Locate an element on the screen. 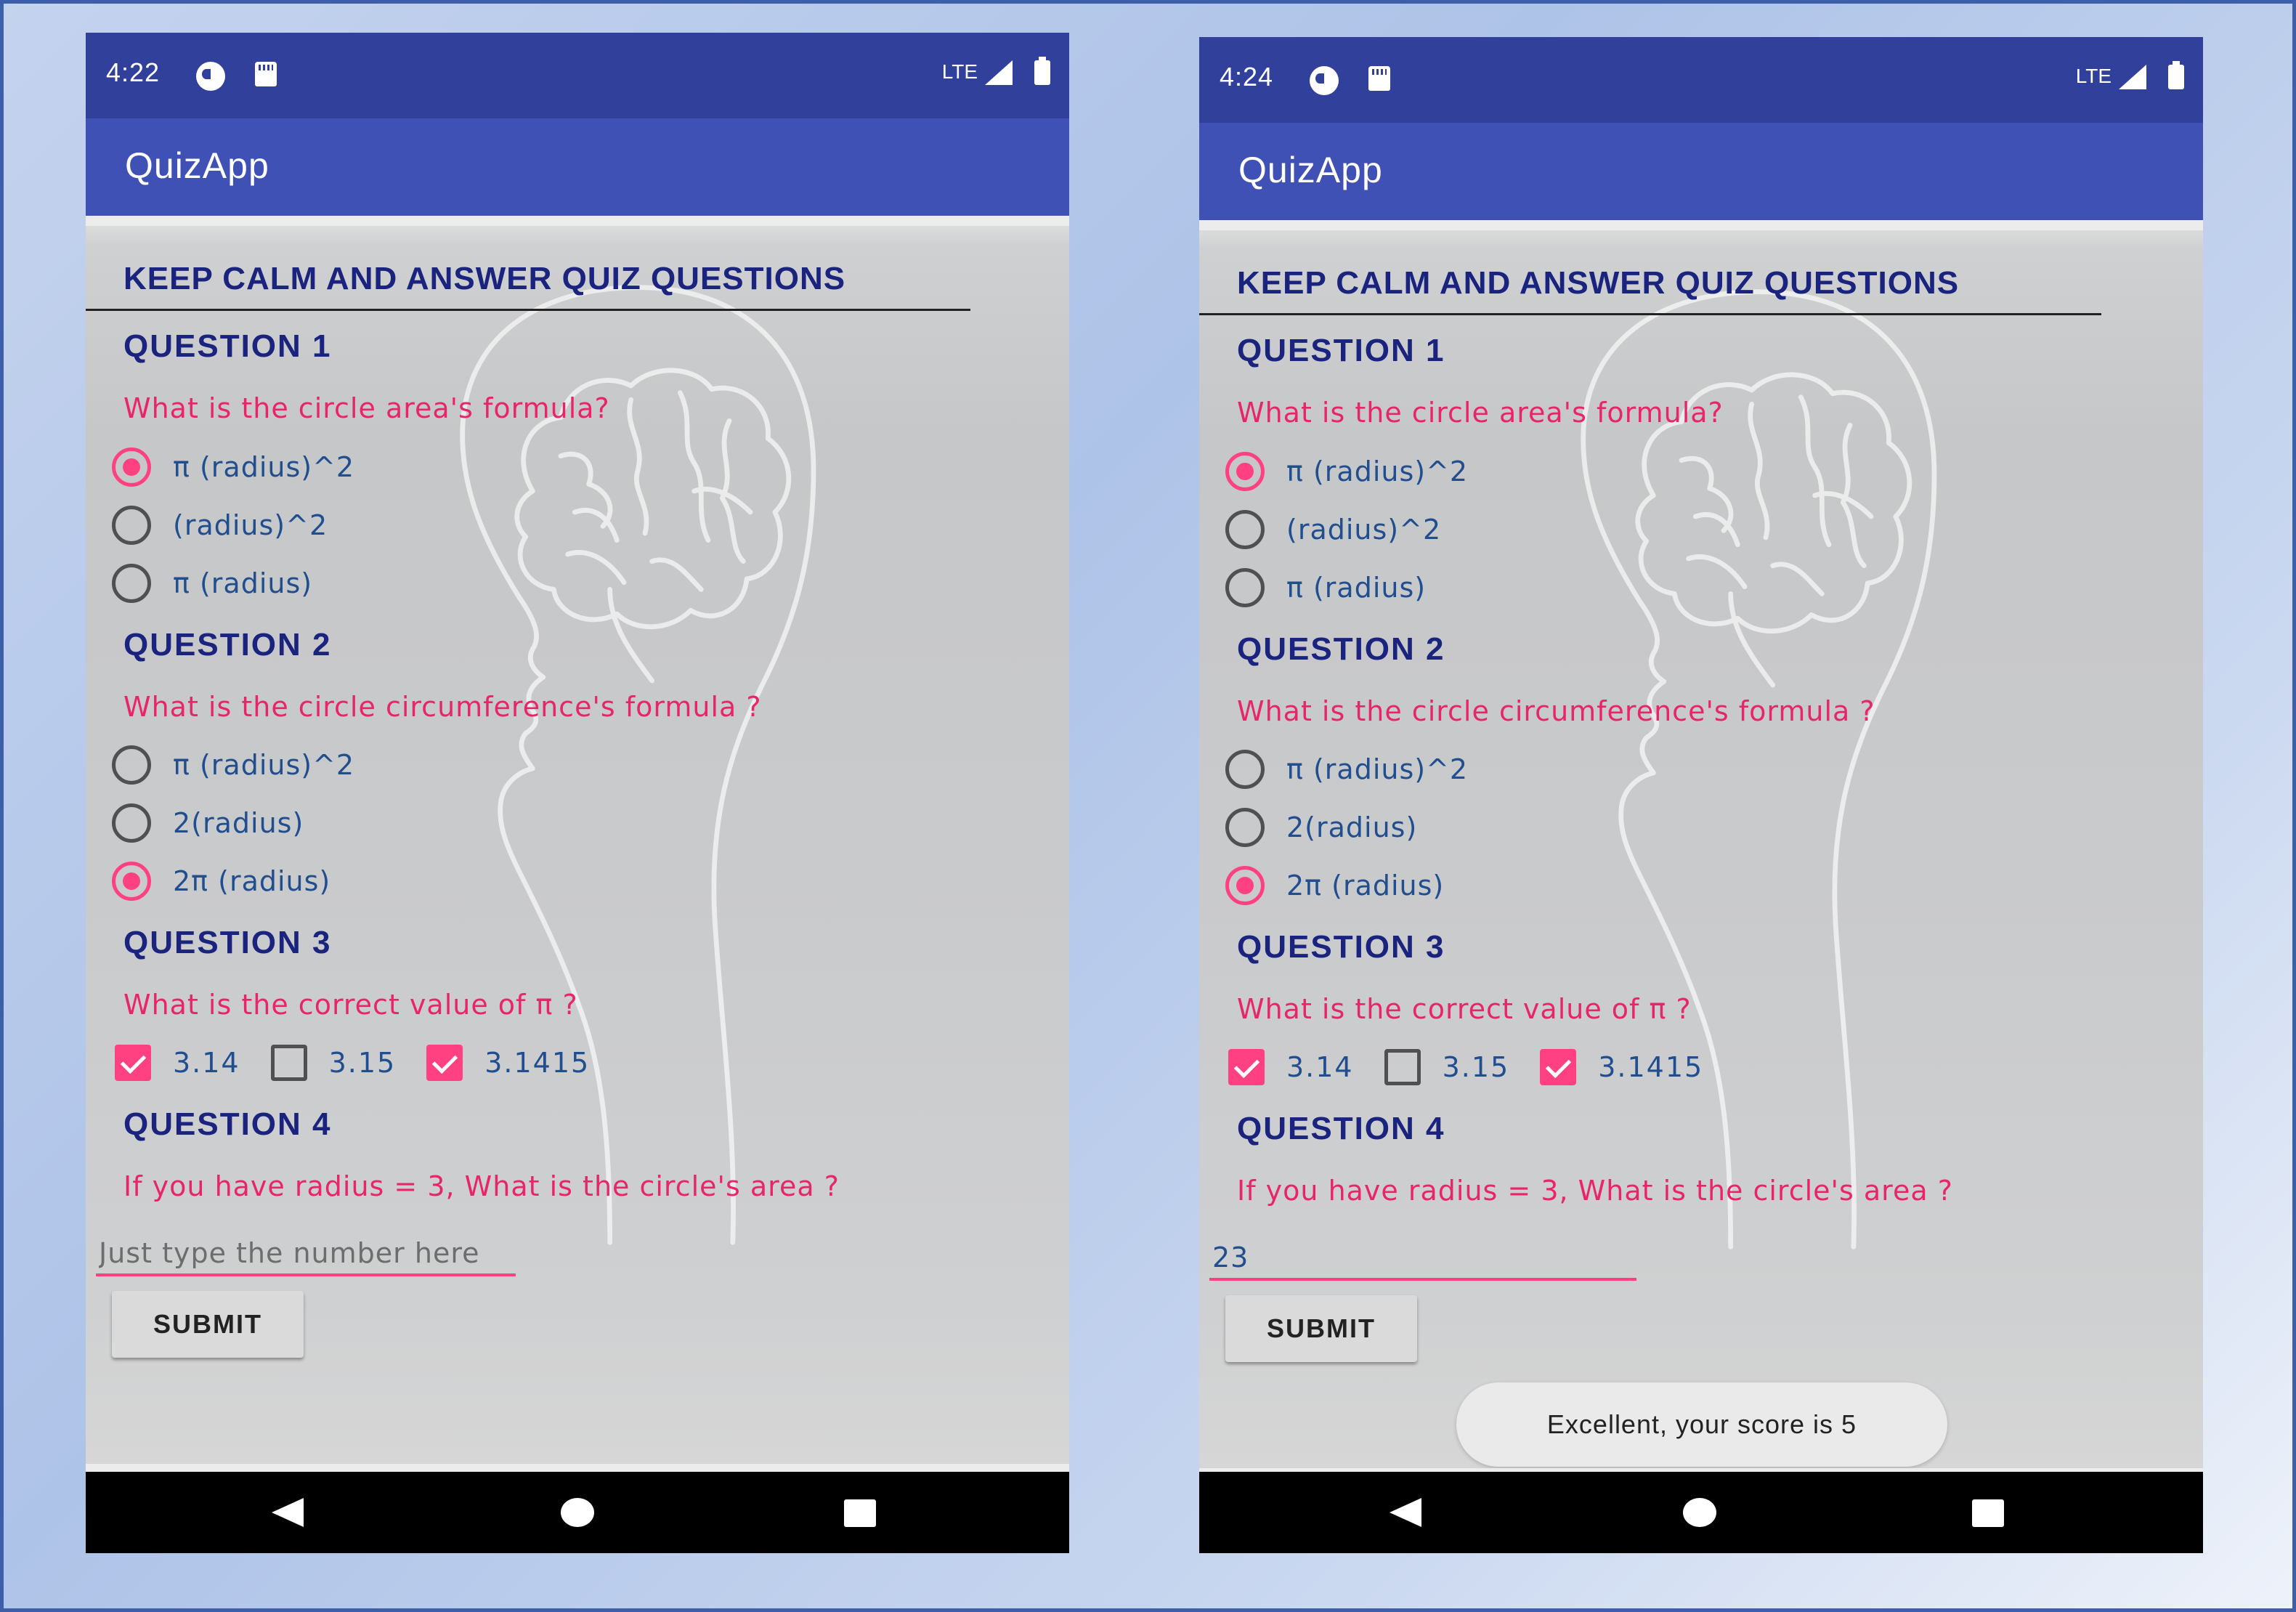 The height and width of the screenshot is (1612, 2296). status-time: 4:22 is located at coordinates (134, 72).